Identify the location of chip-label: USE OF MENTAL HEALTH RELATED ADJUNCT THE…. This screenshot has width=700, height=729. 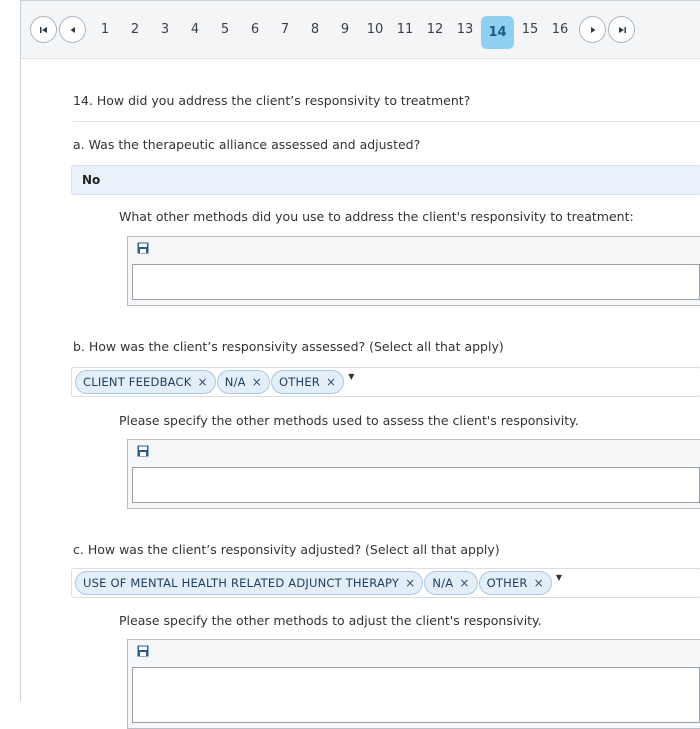
(241, 583).